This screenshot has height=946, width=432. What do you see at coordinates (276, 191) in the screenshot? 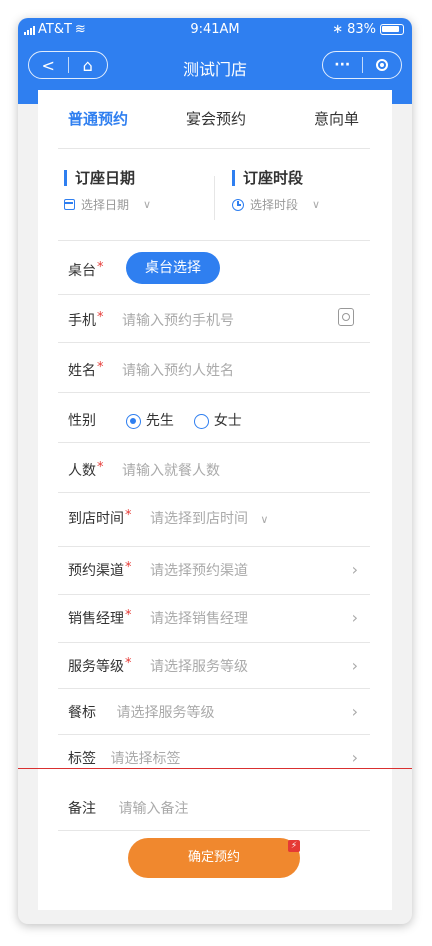
I see `period-picker: 订座时段 选择时段 ∨` at bounding box center [276, 191].